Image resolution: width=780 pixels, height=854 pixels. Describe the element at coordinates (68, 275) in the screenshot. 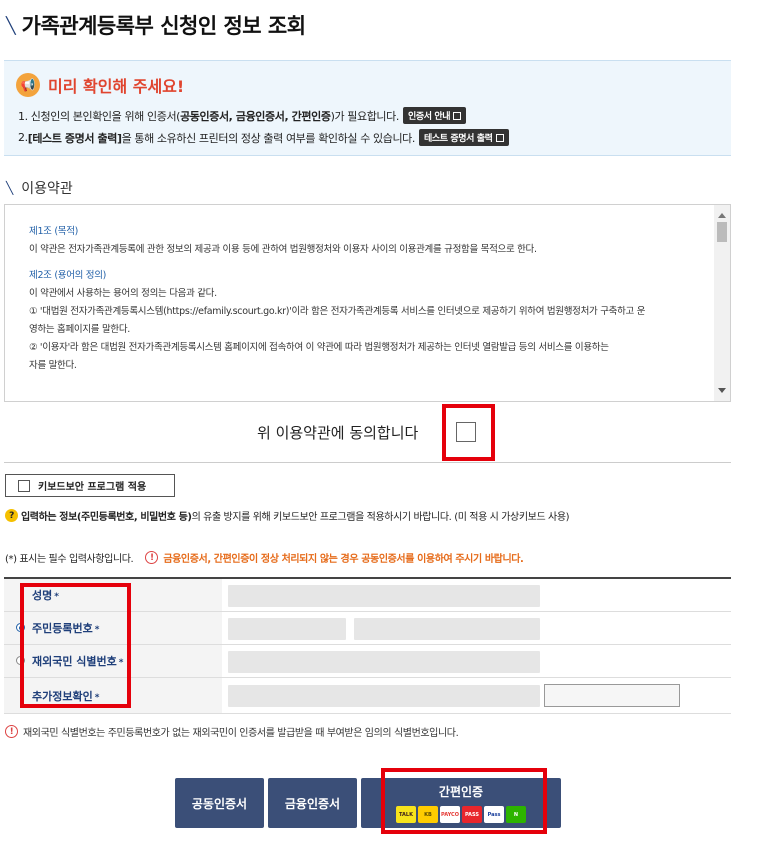

I see `article-2-title: 제2조 (용어의 정의)` at that location.